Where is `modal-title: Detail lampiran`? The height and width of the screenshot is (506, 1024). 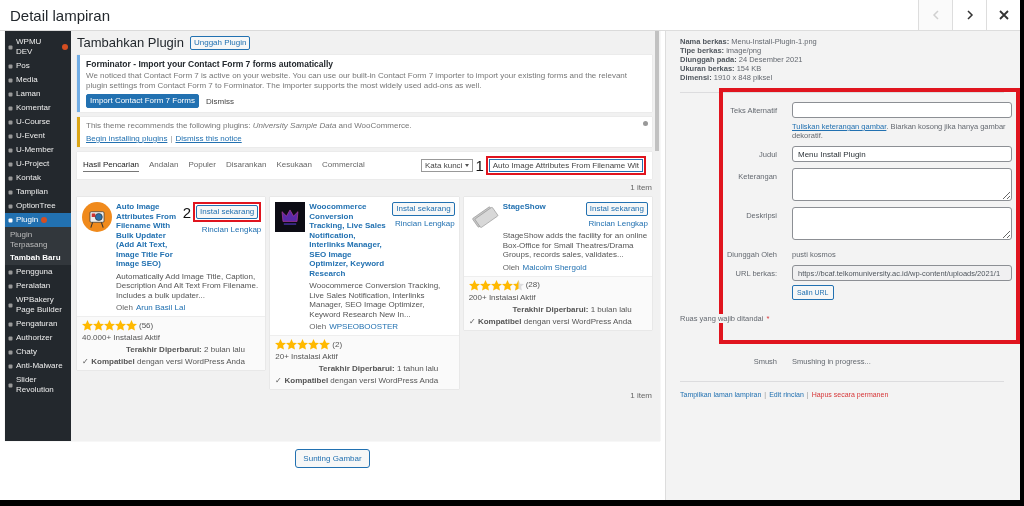
modal-title: Detail lampiran is located at coordinates (60, 15).